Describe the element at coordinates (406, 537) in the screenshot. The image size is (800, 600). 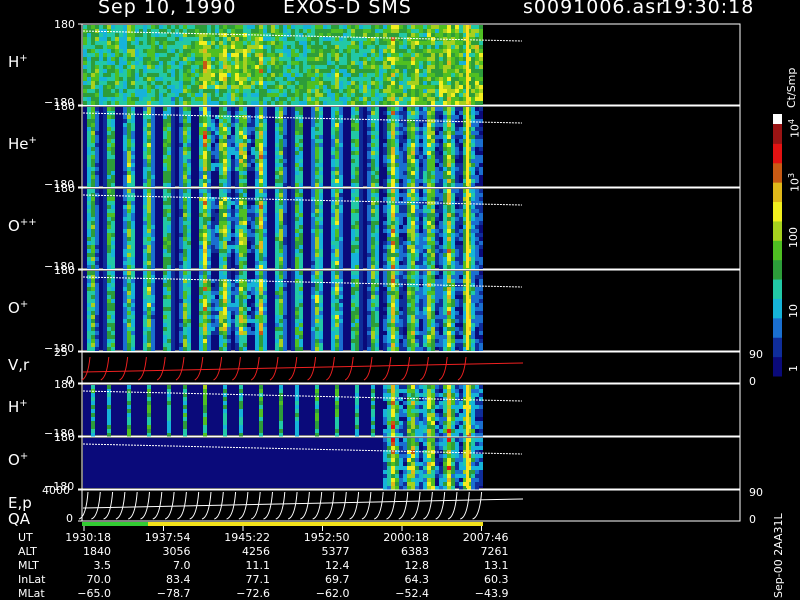
I see `footer-value: 2000:18` at that location.